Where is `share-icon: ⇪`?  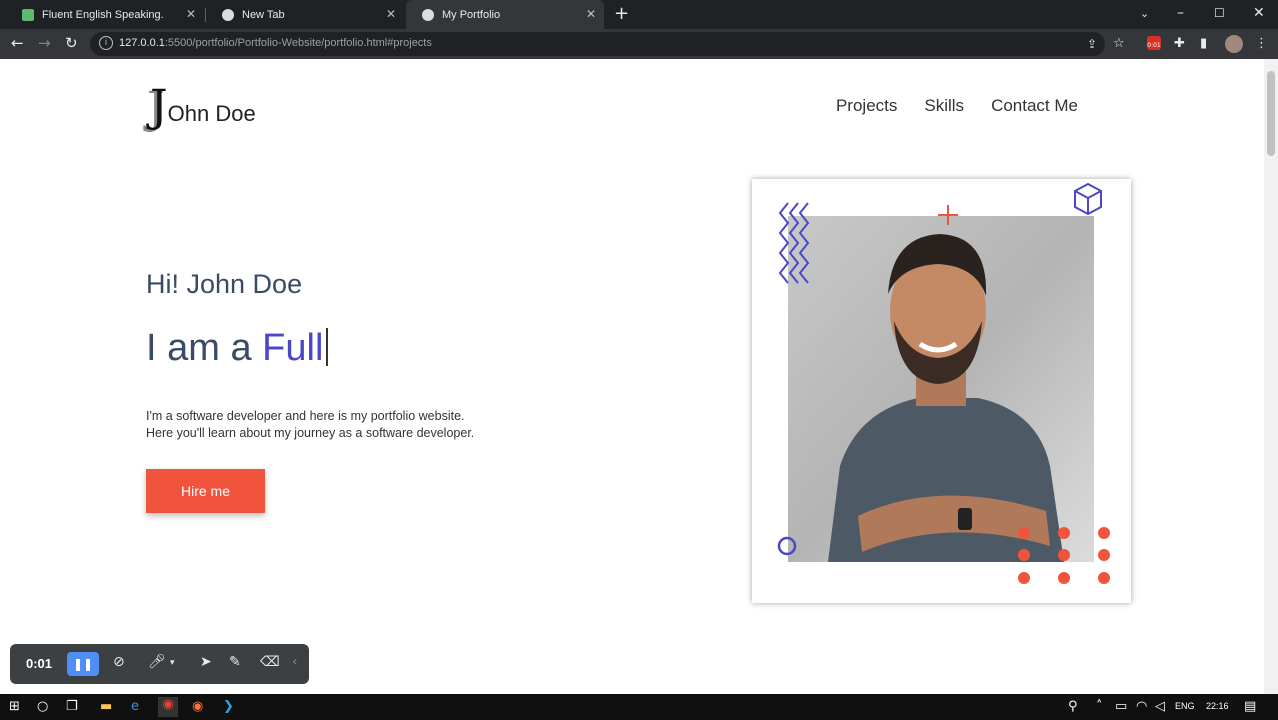
share-icon: ⇪ is located at coordinates (1092, 44).